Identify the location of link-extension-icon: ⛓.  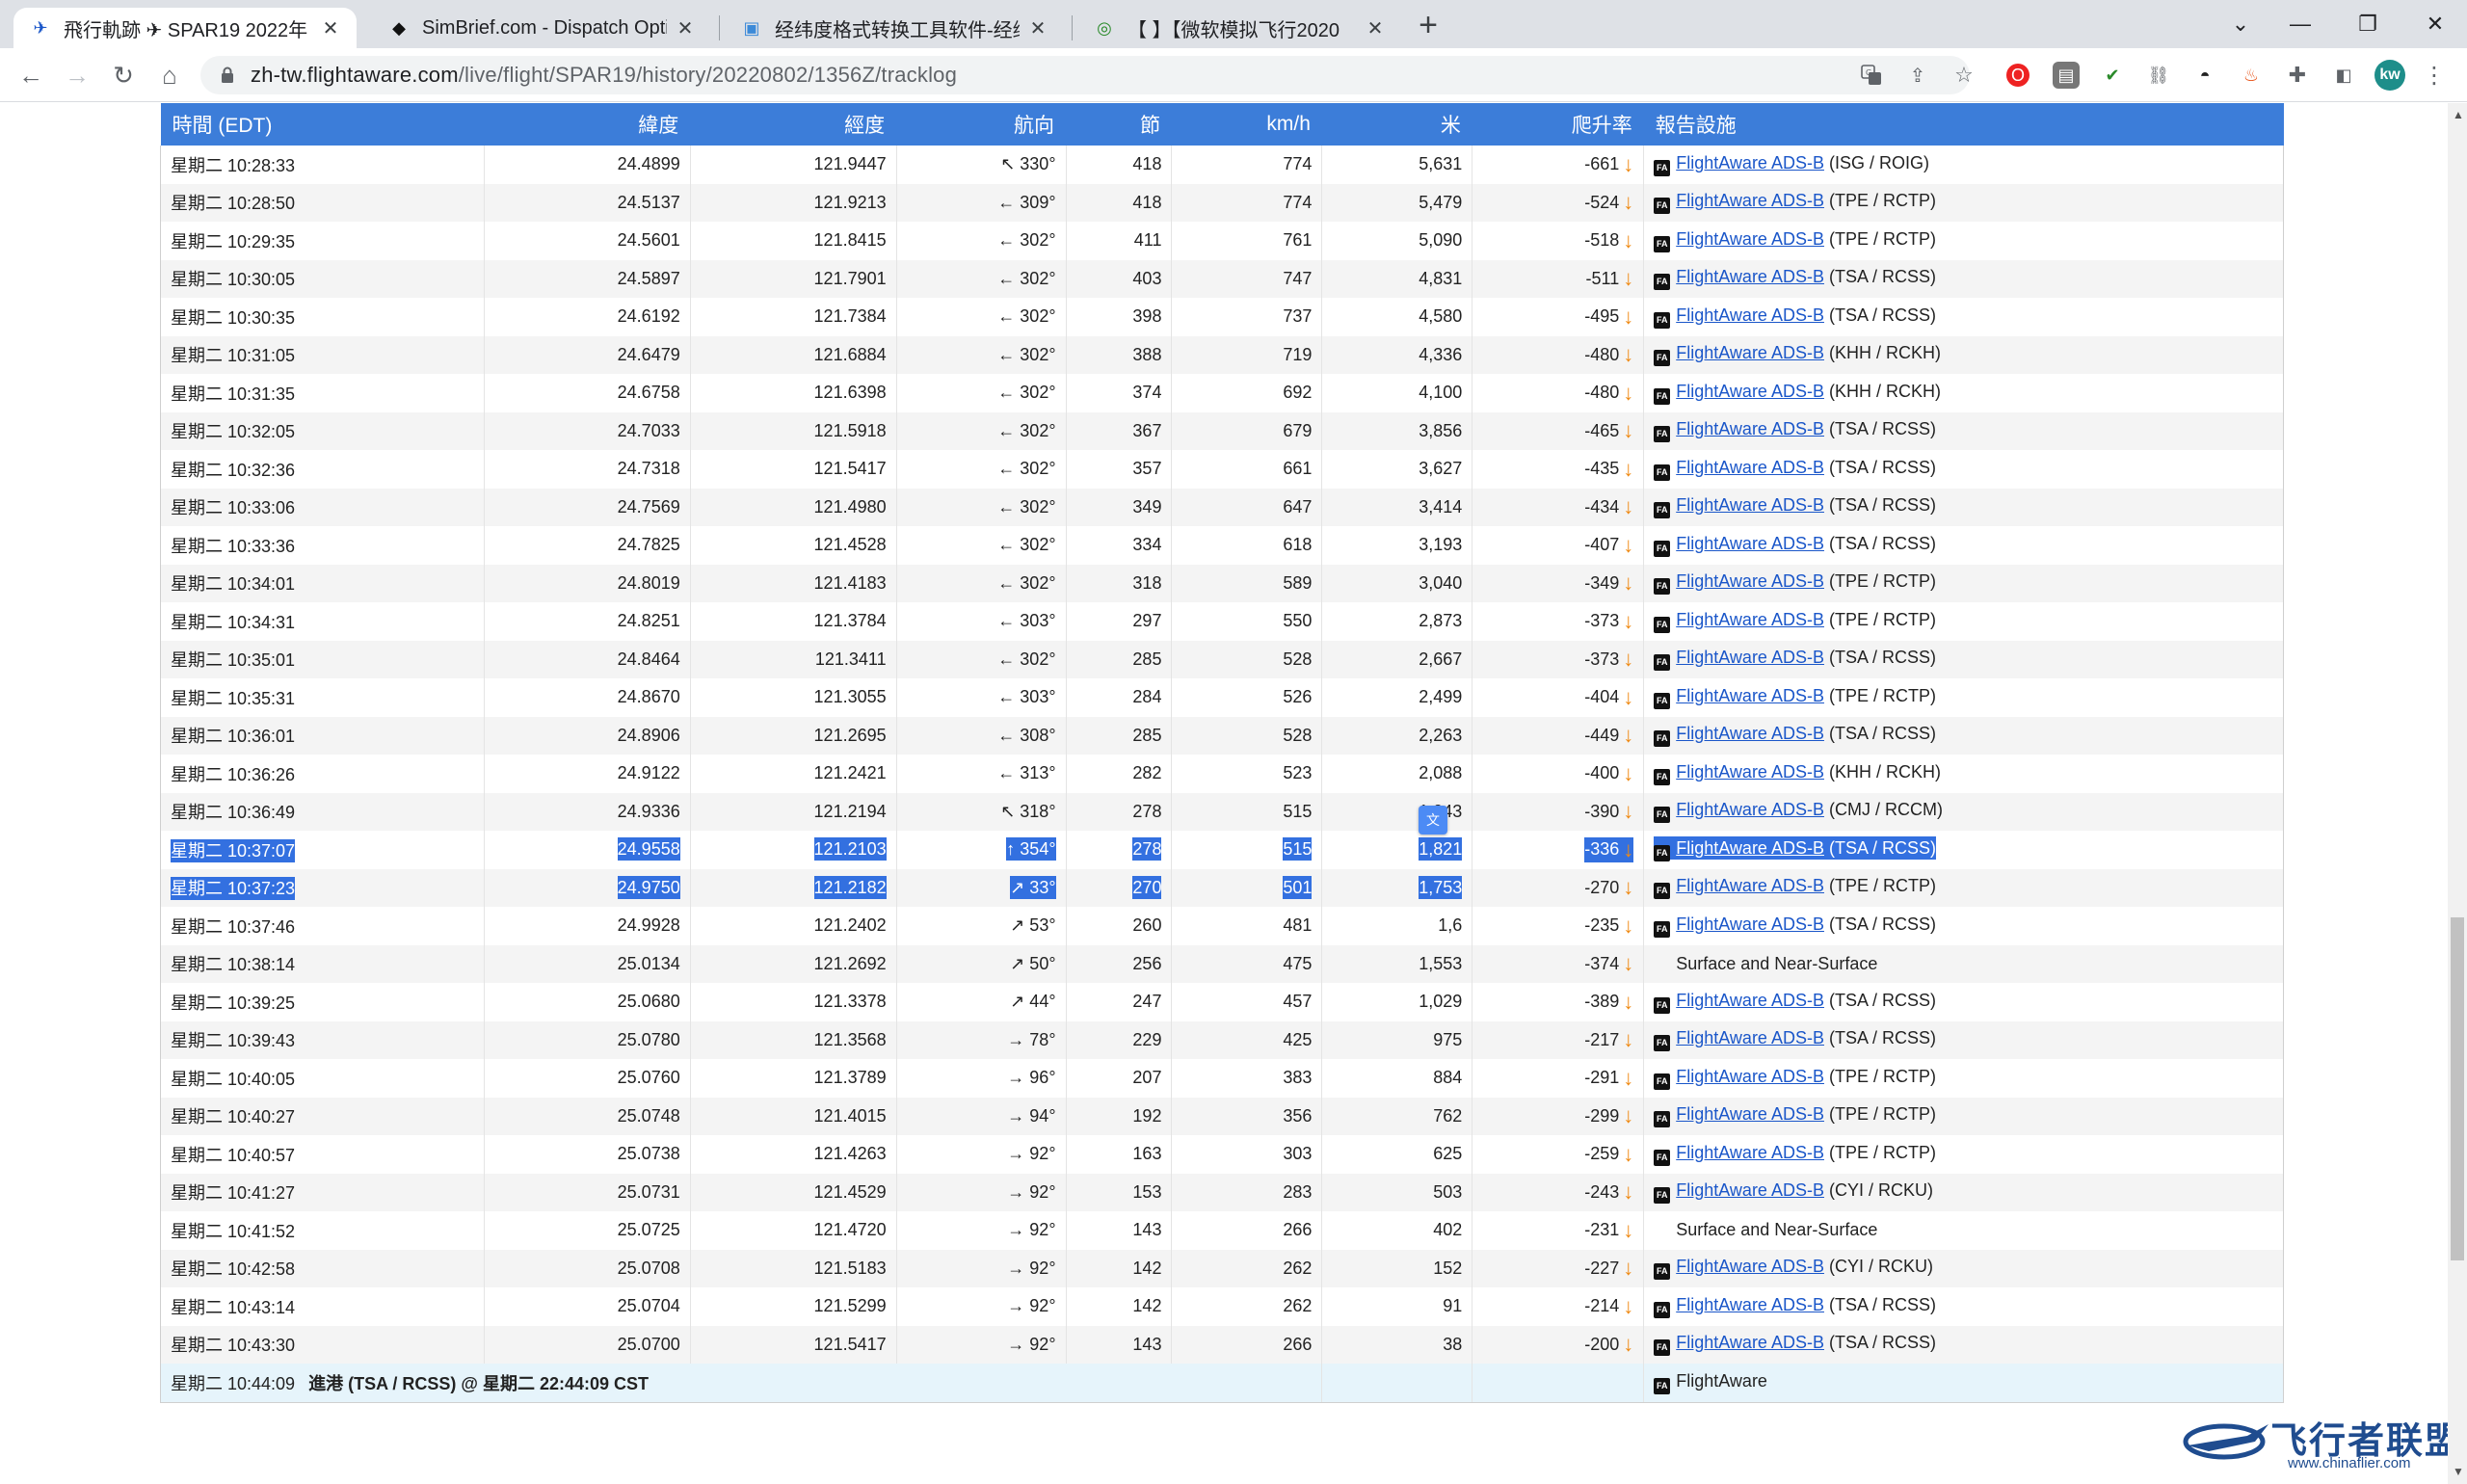
(2158, 75).